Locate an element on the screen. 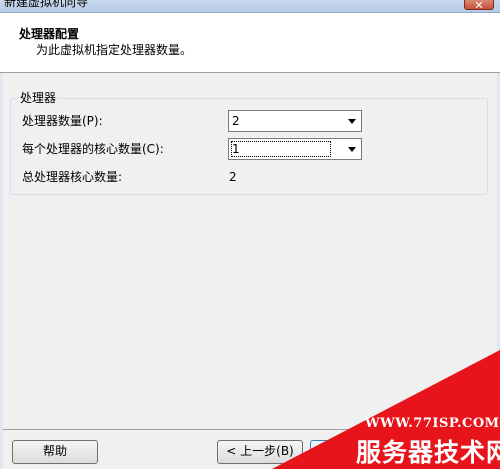 The width and height of the screenshot is (500, 469). processor-group-title: 处理器 is located at coordinates (38, 98).